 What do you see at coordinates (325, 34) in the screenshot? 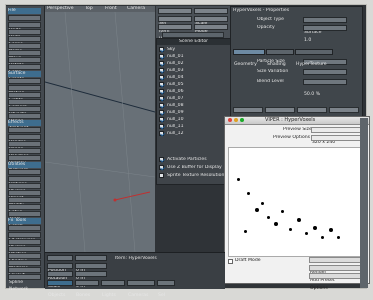
I see `property-field: 1.0` at bounding box center [325, 34].